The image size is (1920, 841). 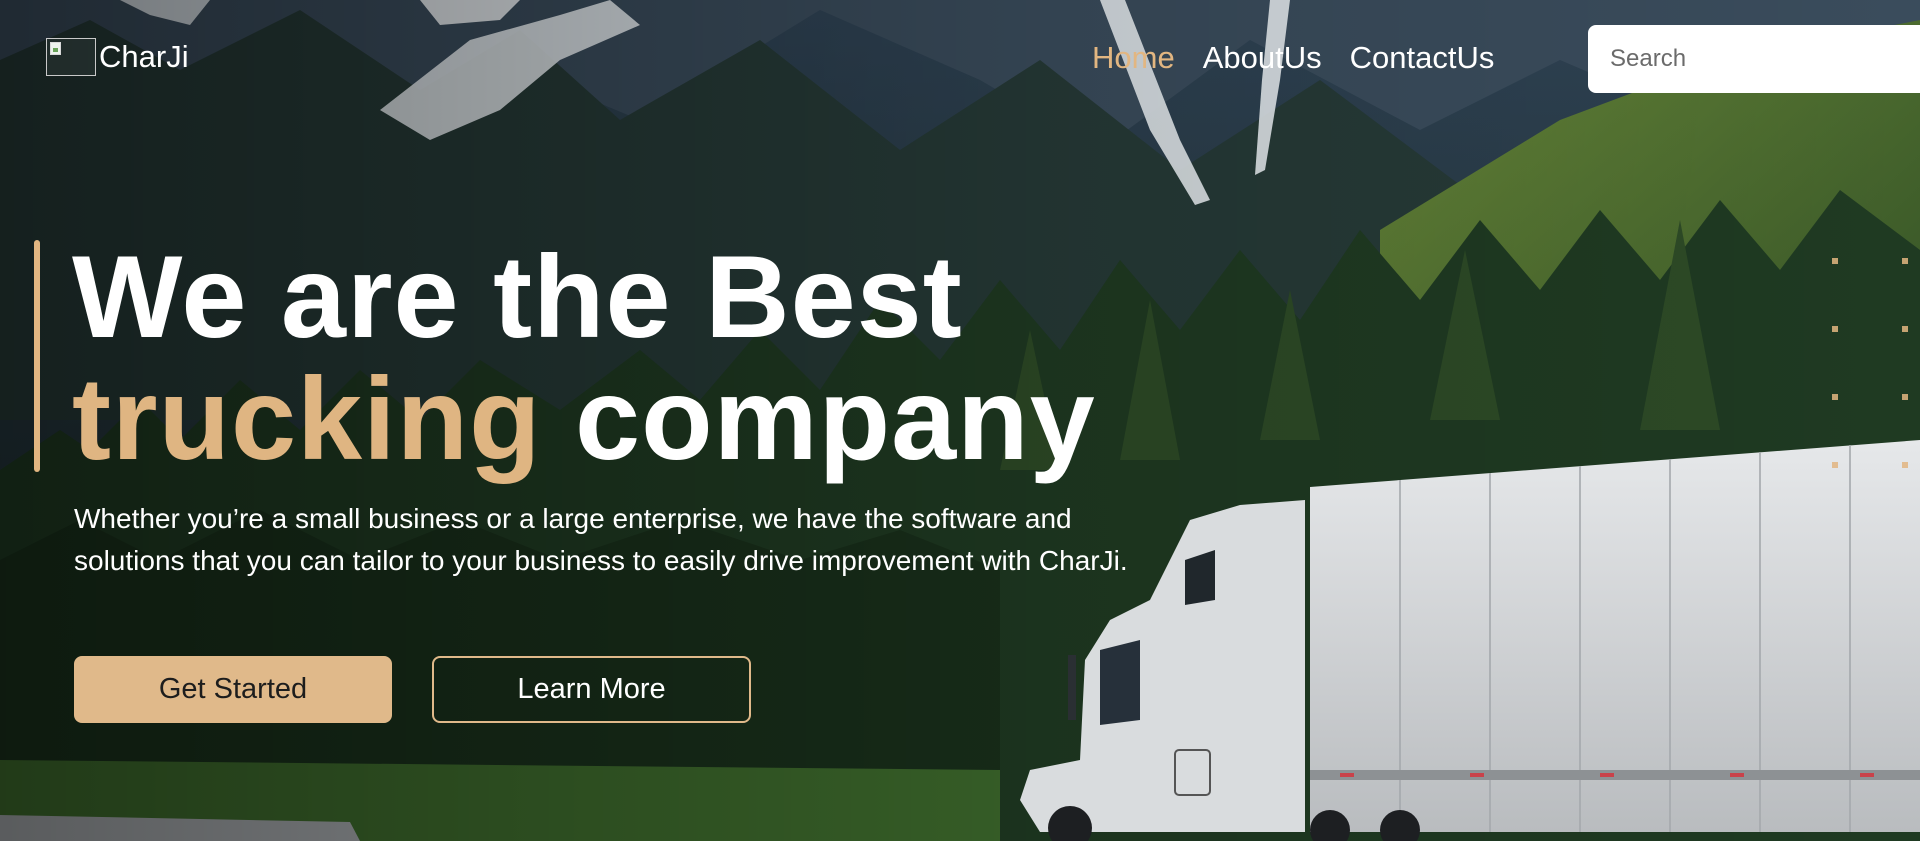 What do you see at coordinates (37, 356) in the screenshot?
I see `headline-accent-bar` at bounding box center [37, 356].